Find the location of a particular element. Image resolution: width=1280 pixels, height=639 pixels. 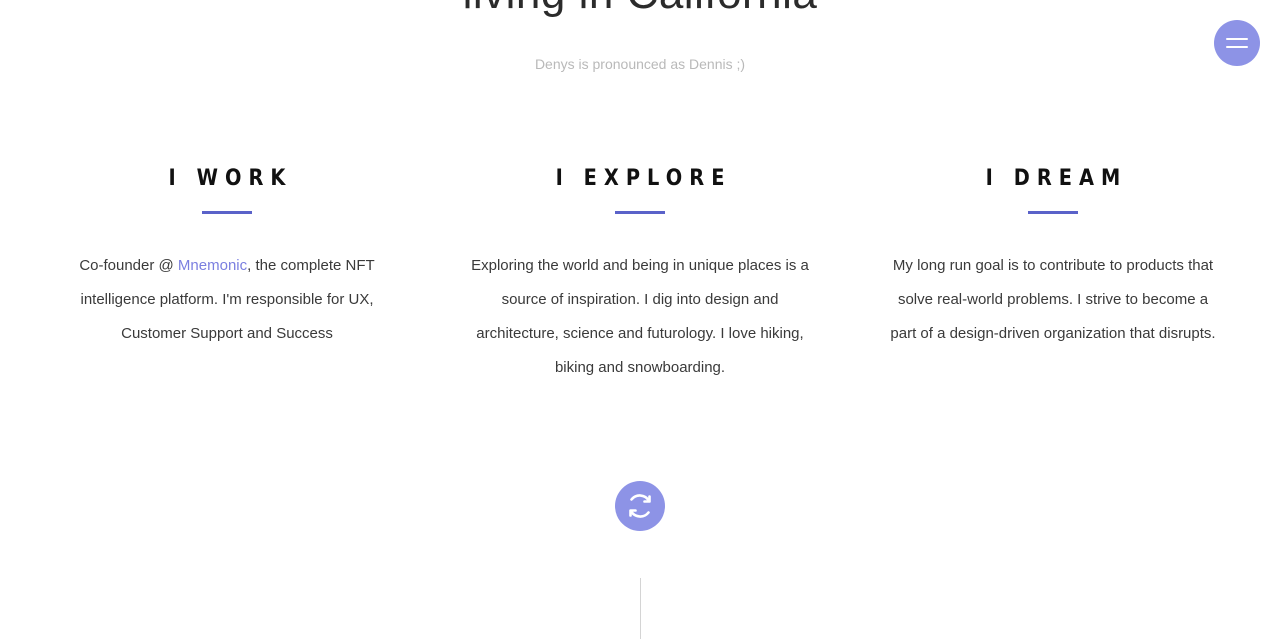

hero-heading: living in California is located at coordinates (640, 10).